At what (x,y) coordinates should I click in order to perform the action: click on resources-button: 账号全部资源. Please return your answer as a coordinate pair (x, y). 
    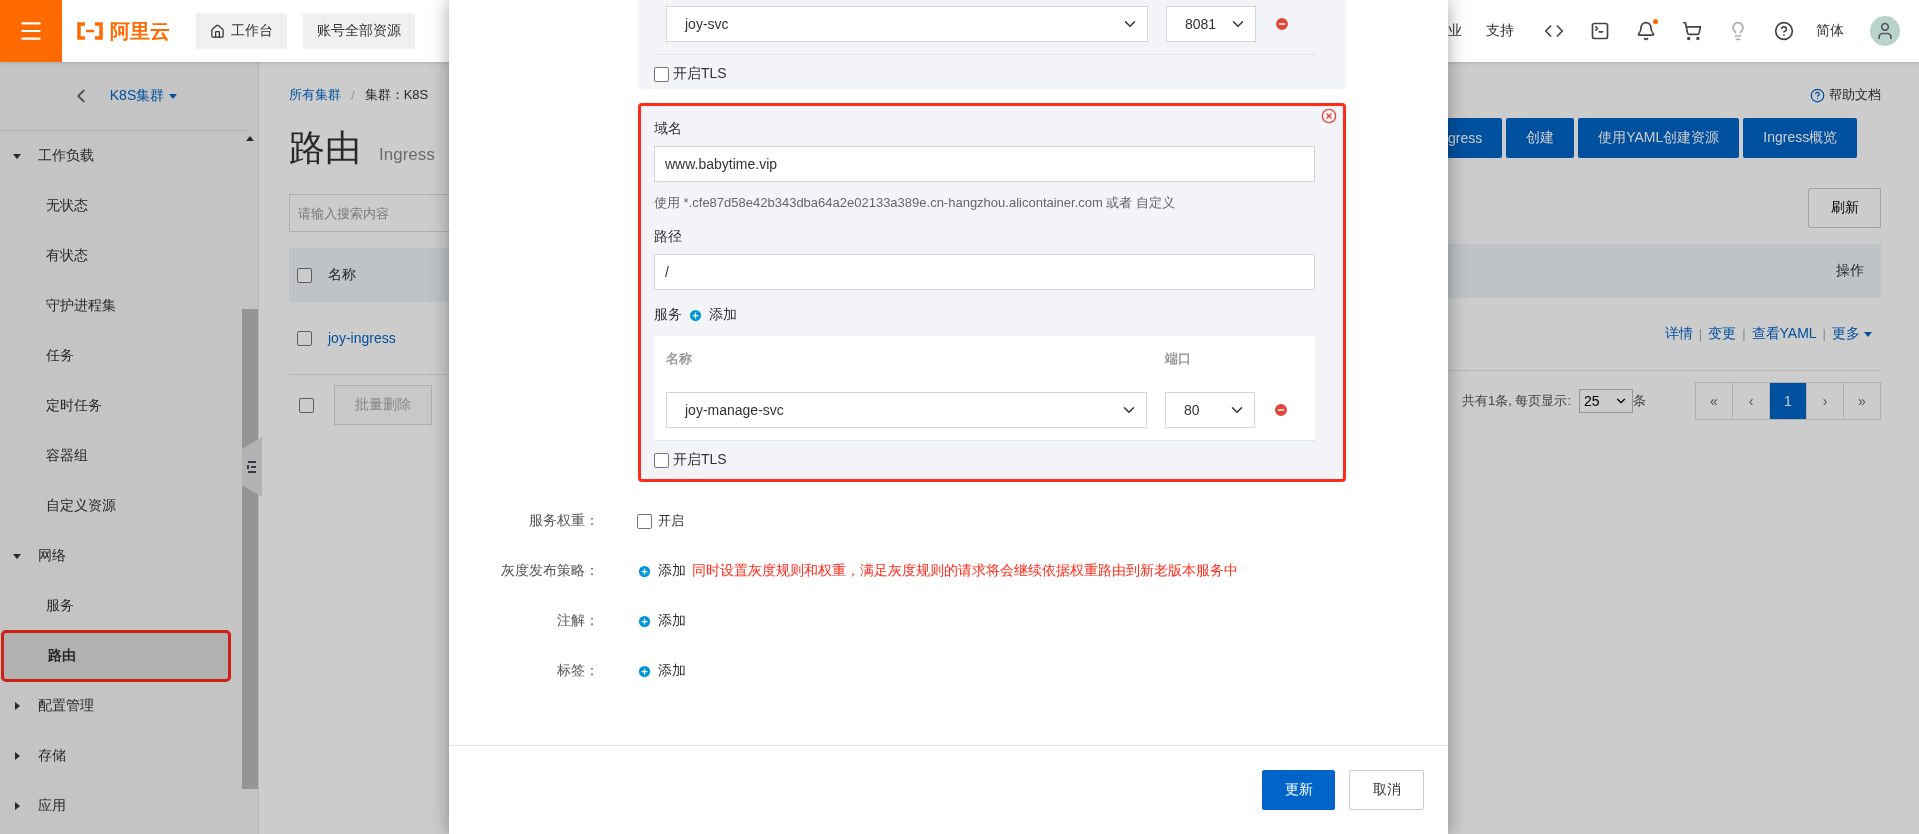
    Looking at the image, I should click on (359, 31).